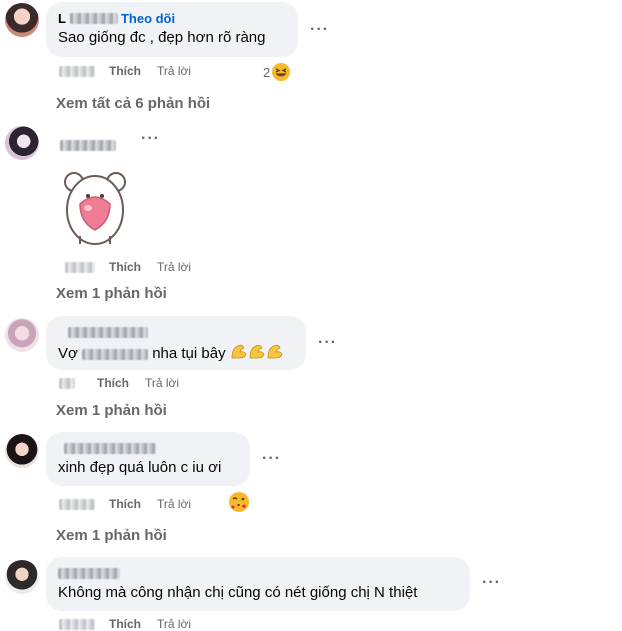 The height and width of the screenshot is (631, 622). I want to click on comment-text: Sao giống đc , đẹp hơn rõ ràng, so click(162, 37).